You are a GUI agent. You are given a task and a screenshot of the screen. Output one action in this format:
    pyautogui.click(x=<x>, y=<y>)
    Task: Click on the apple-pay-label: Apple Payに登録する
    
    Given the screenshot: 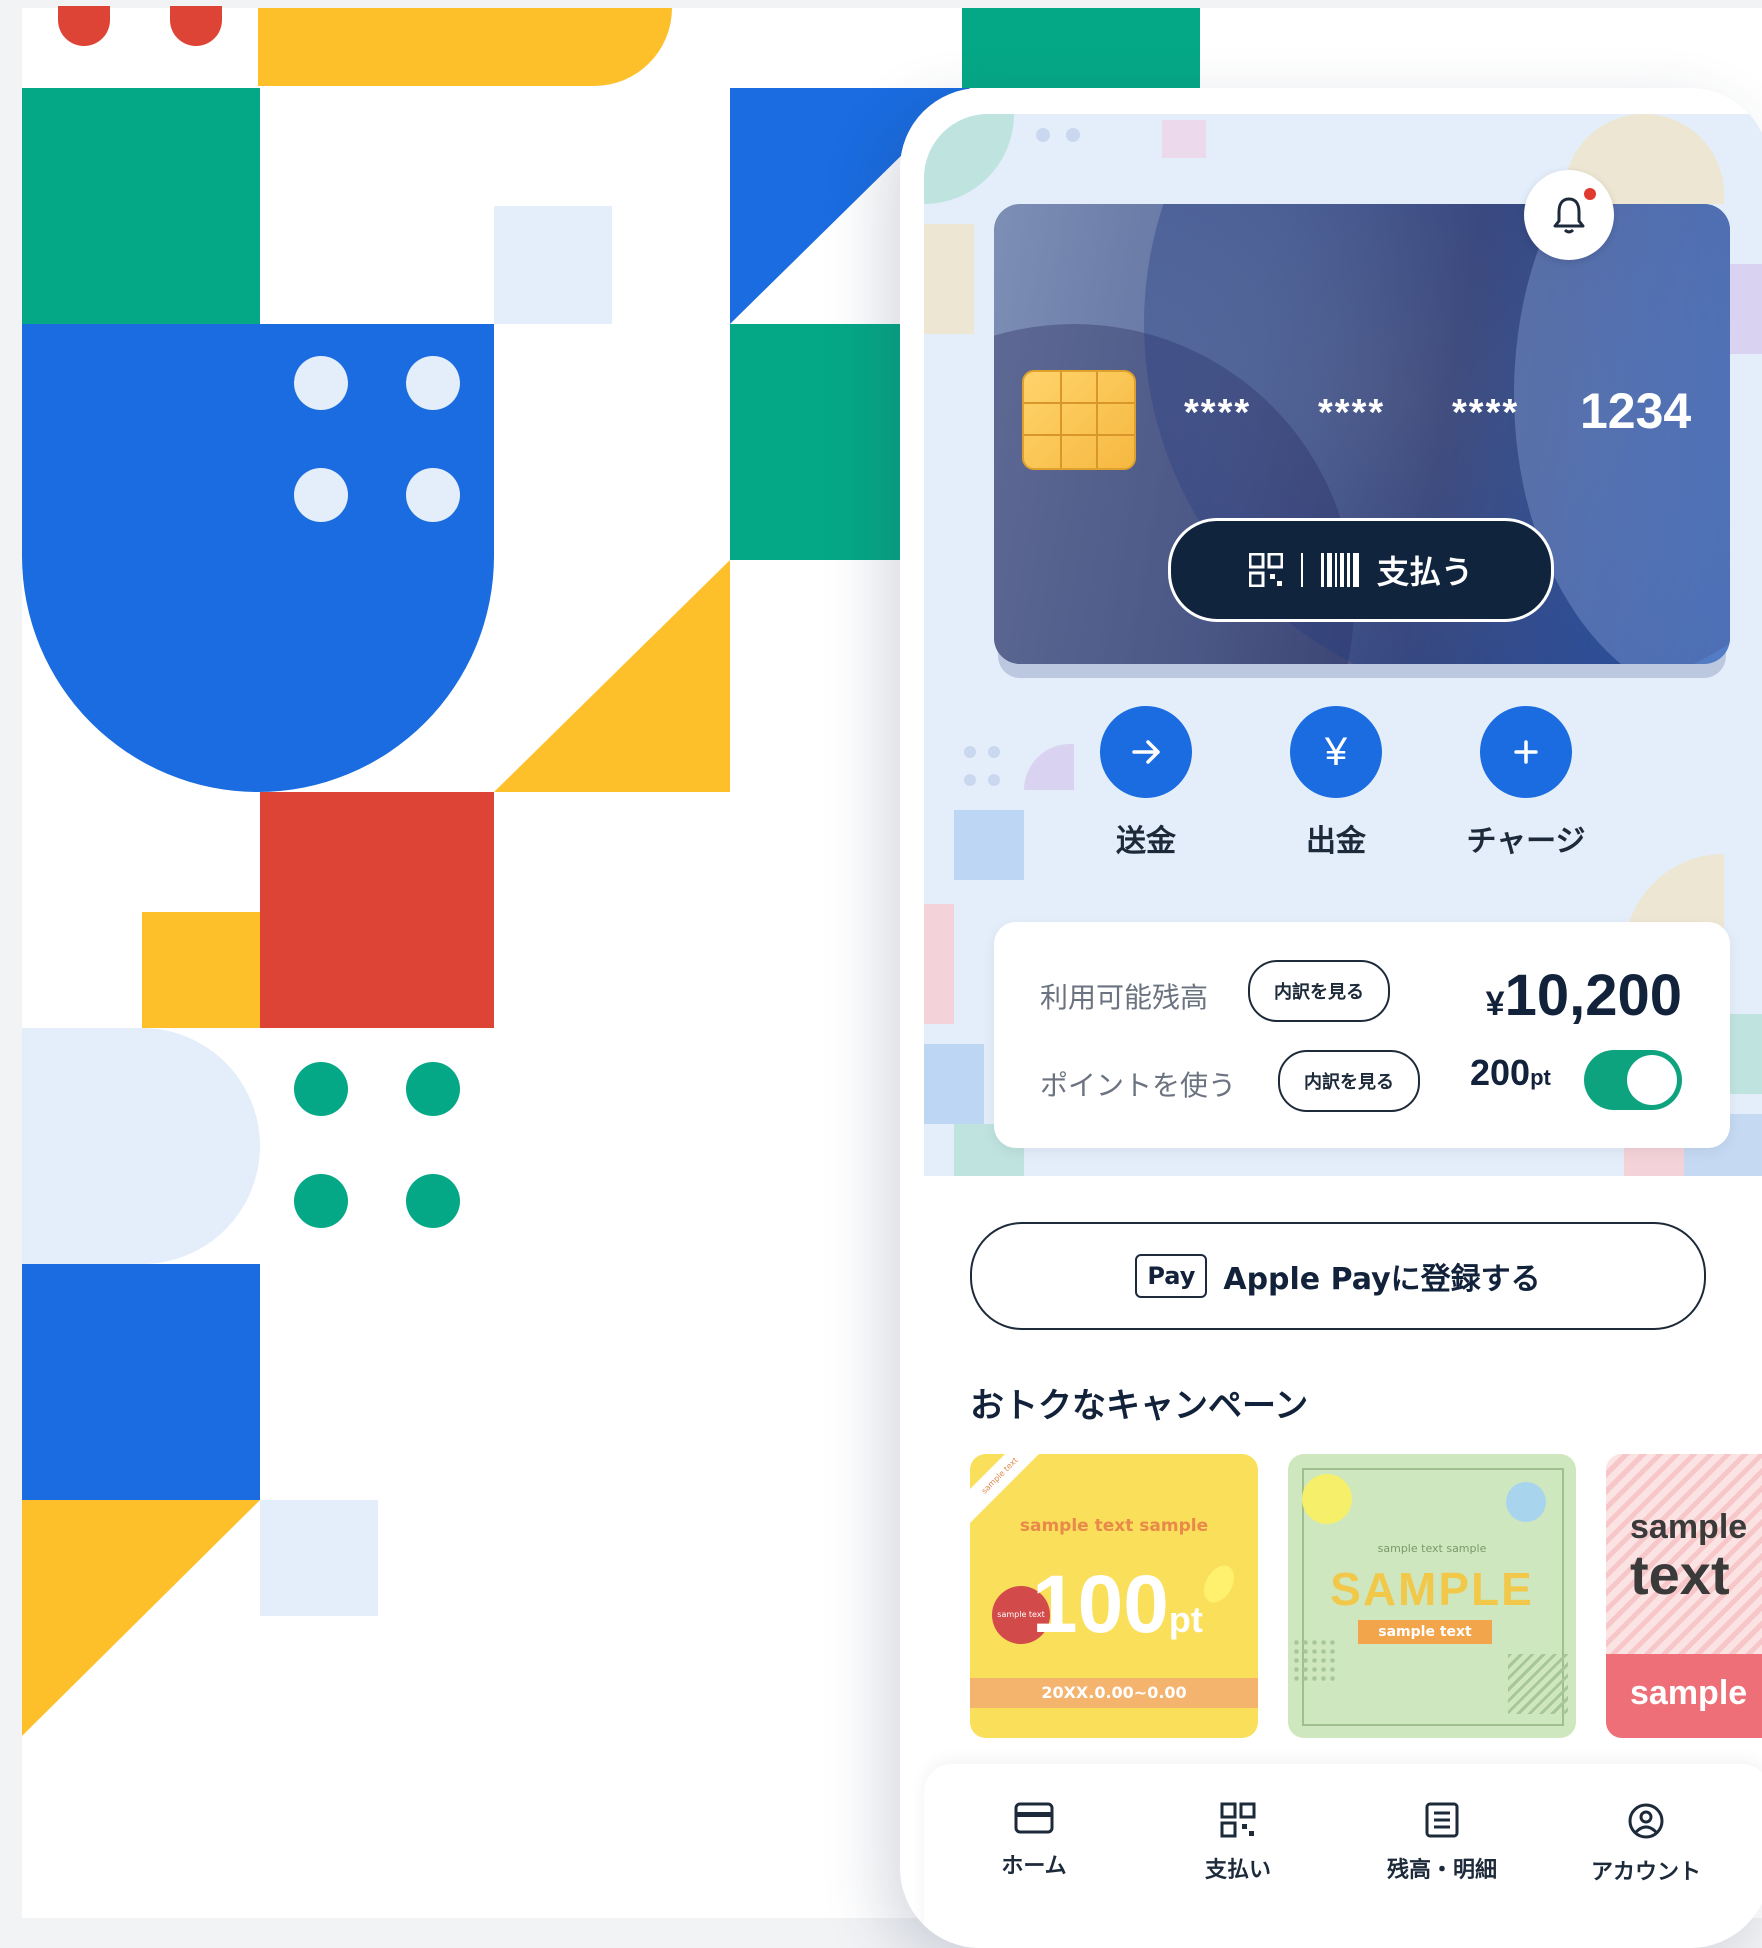 What is the action you would take?
    pyautogui.click(x=1382, y=1279)
    